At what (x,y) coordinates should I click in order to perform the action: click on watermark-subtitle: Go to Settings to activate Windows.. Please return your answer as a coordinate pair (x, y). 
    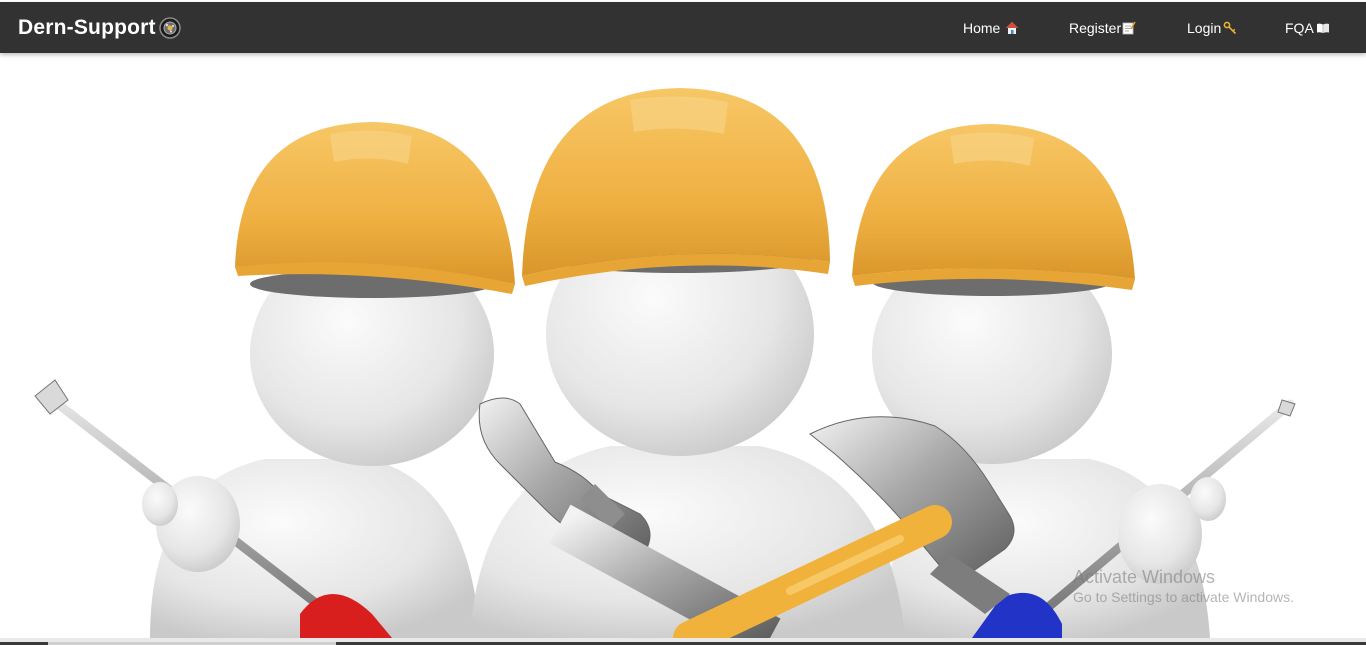
    Looking at the image, I should click on (1183, 597).